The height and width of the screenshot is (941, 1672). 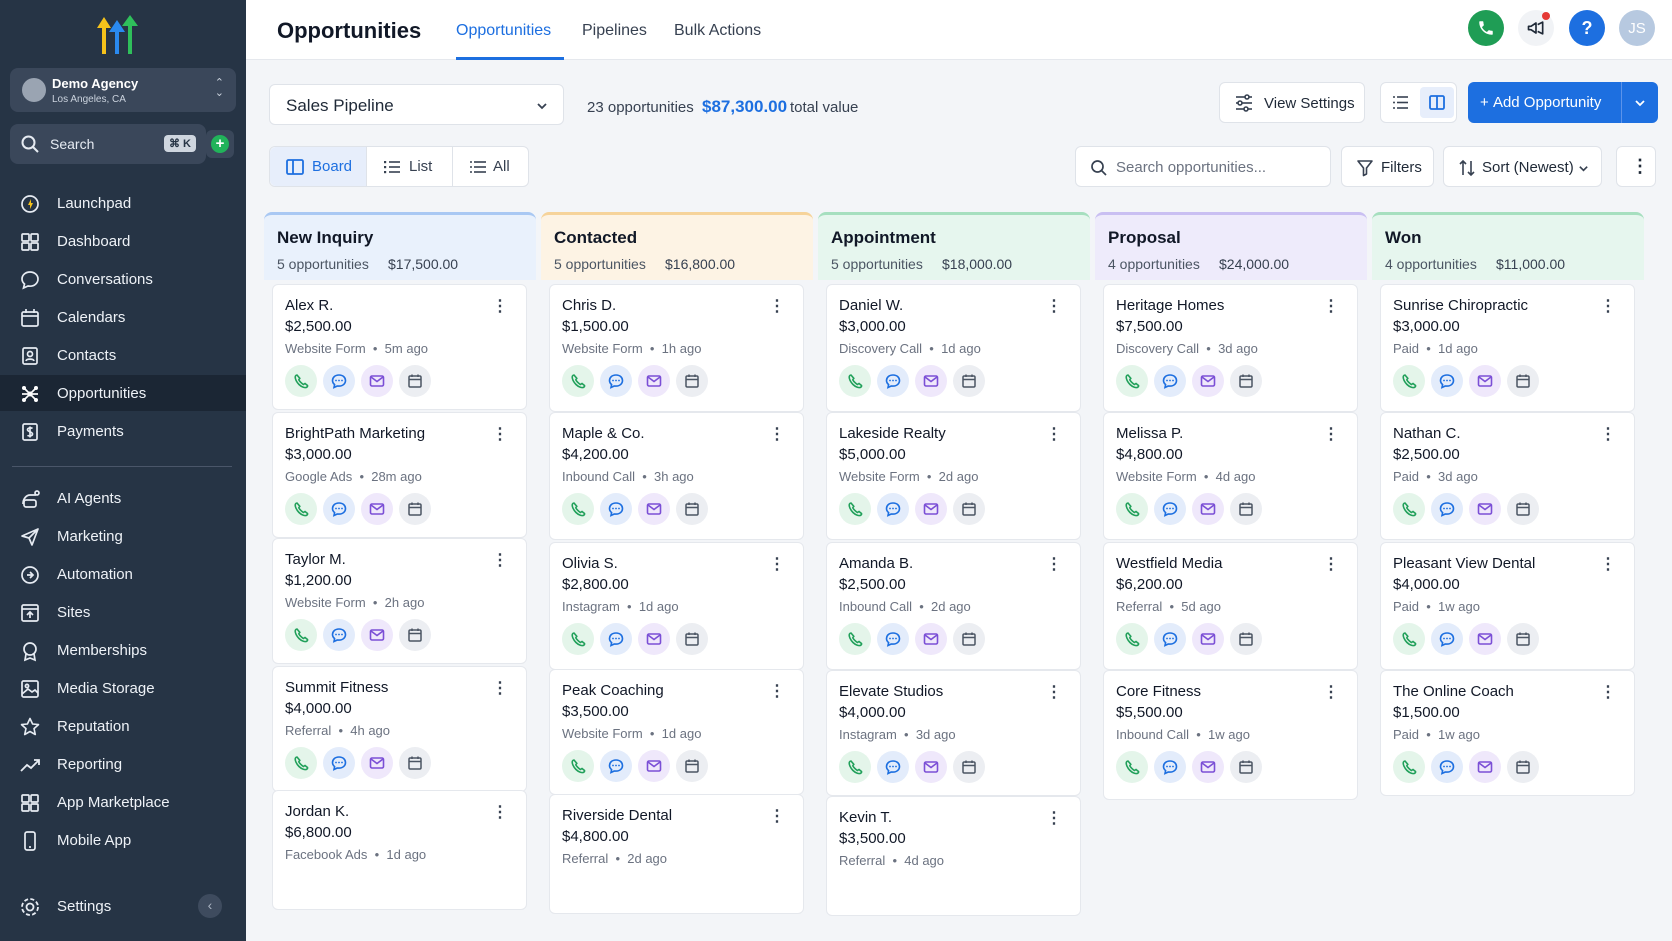 I want to click on chevron-down-icon, so click(x=1640, y=103).